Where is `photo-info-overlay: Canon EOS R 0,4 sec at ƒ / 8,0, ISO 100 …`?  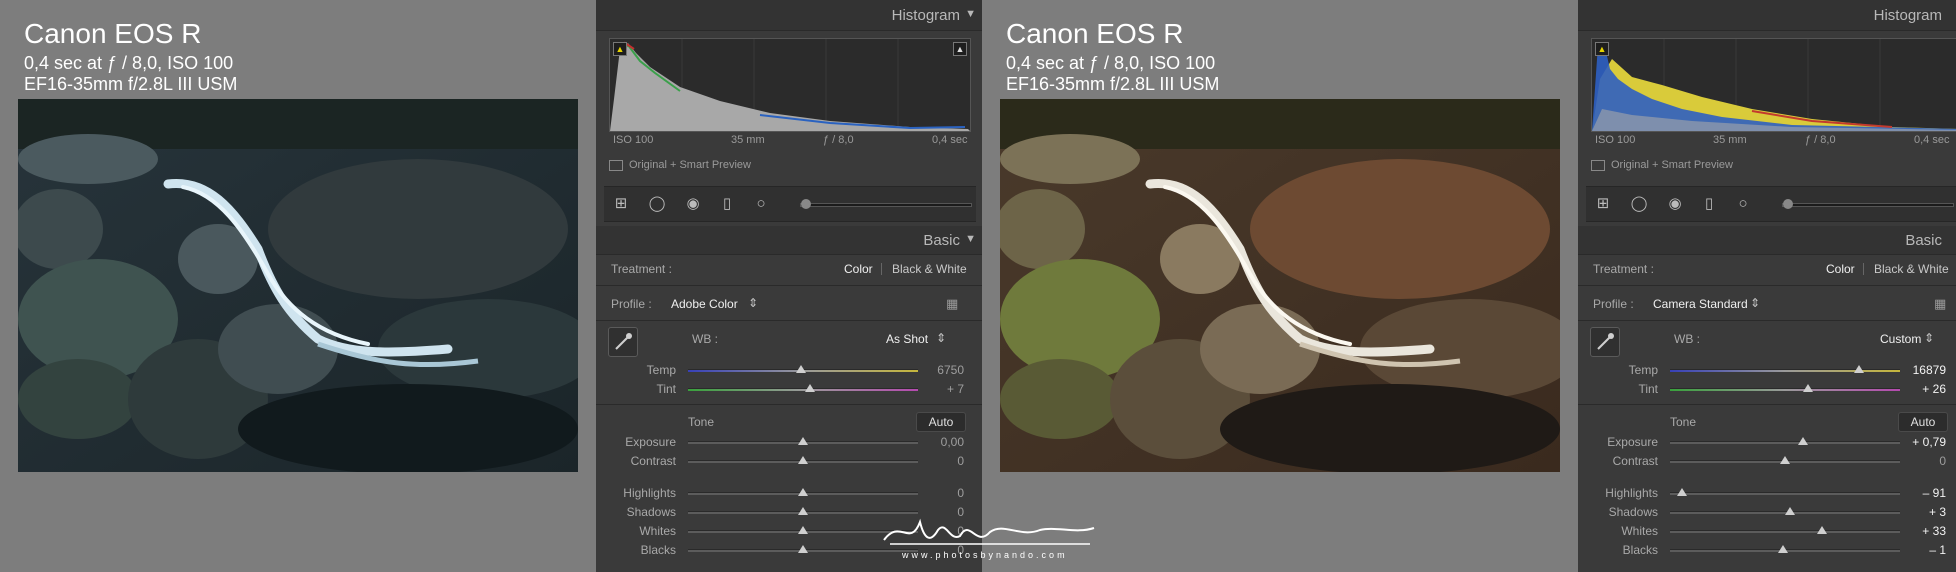
photo-info-overlay: Canon EOS R 0,4 sec at ƒ / 8,0, ISO 100 … is located at coordinates (130, 58).